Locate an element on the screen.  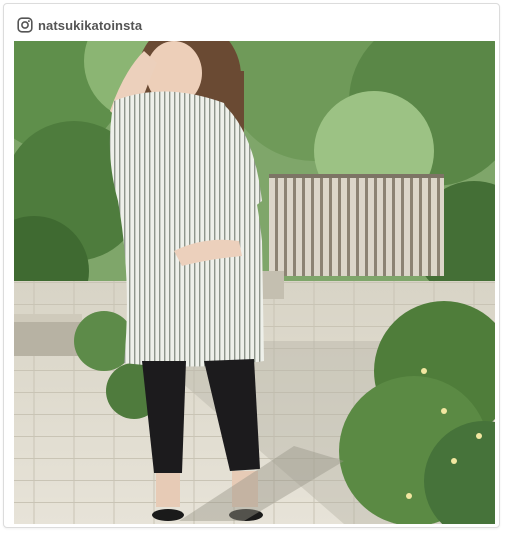
post-header: natsukikatoinsta is located at coordinates (79, 25).